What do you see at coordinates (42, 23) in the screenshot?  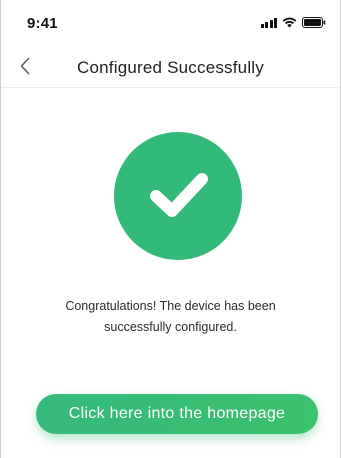 I see `status-time: 9:41` at bounding box center [42, 23].